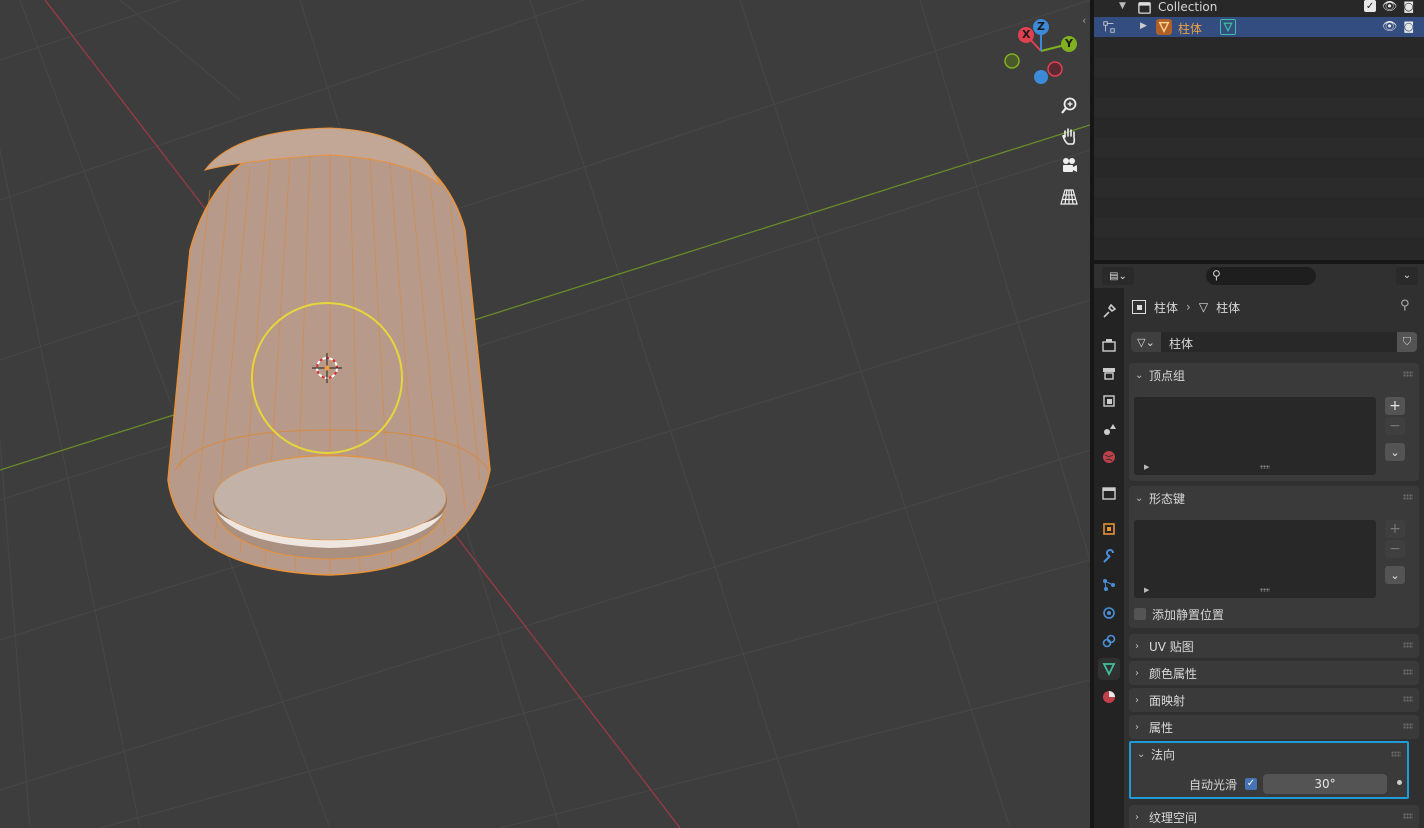 The image size is (1424, 828). I want to click on tab-mesh-data, so click(1109, 669).